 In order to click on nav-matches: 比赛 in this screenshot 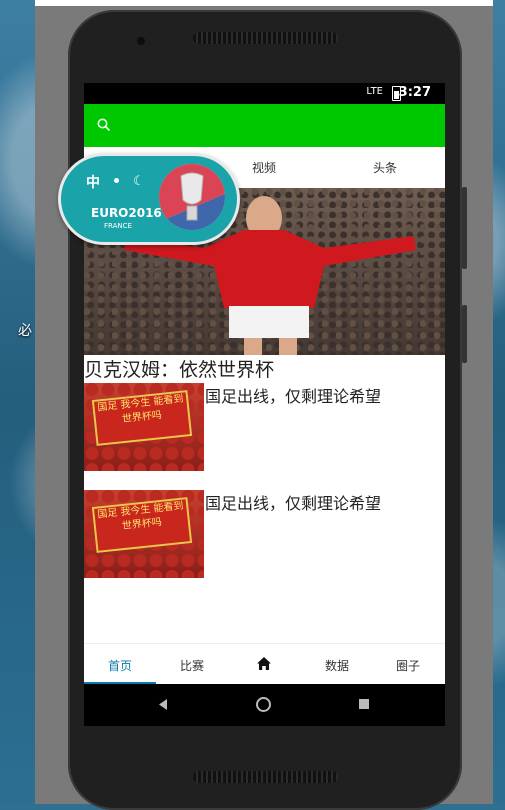, I will do `click(192, 665)`.